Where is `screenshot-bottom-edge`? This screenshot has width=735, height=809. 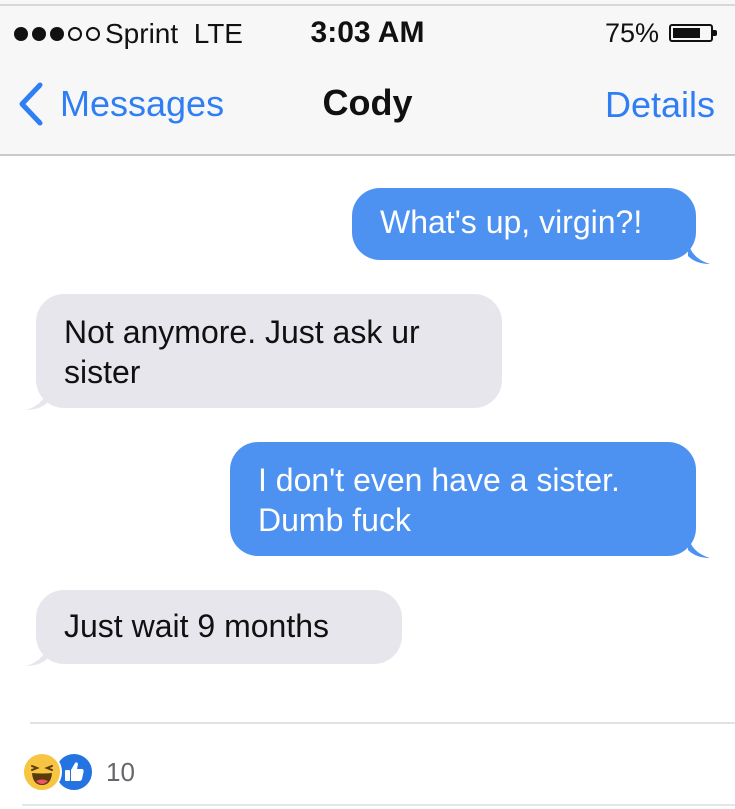
screenshot-bottom-edge is located at coordinates (382, 723).